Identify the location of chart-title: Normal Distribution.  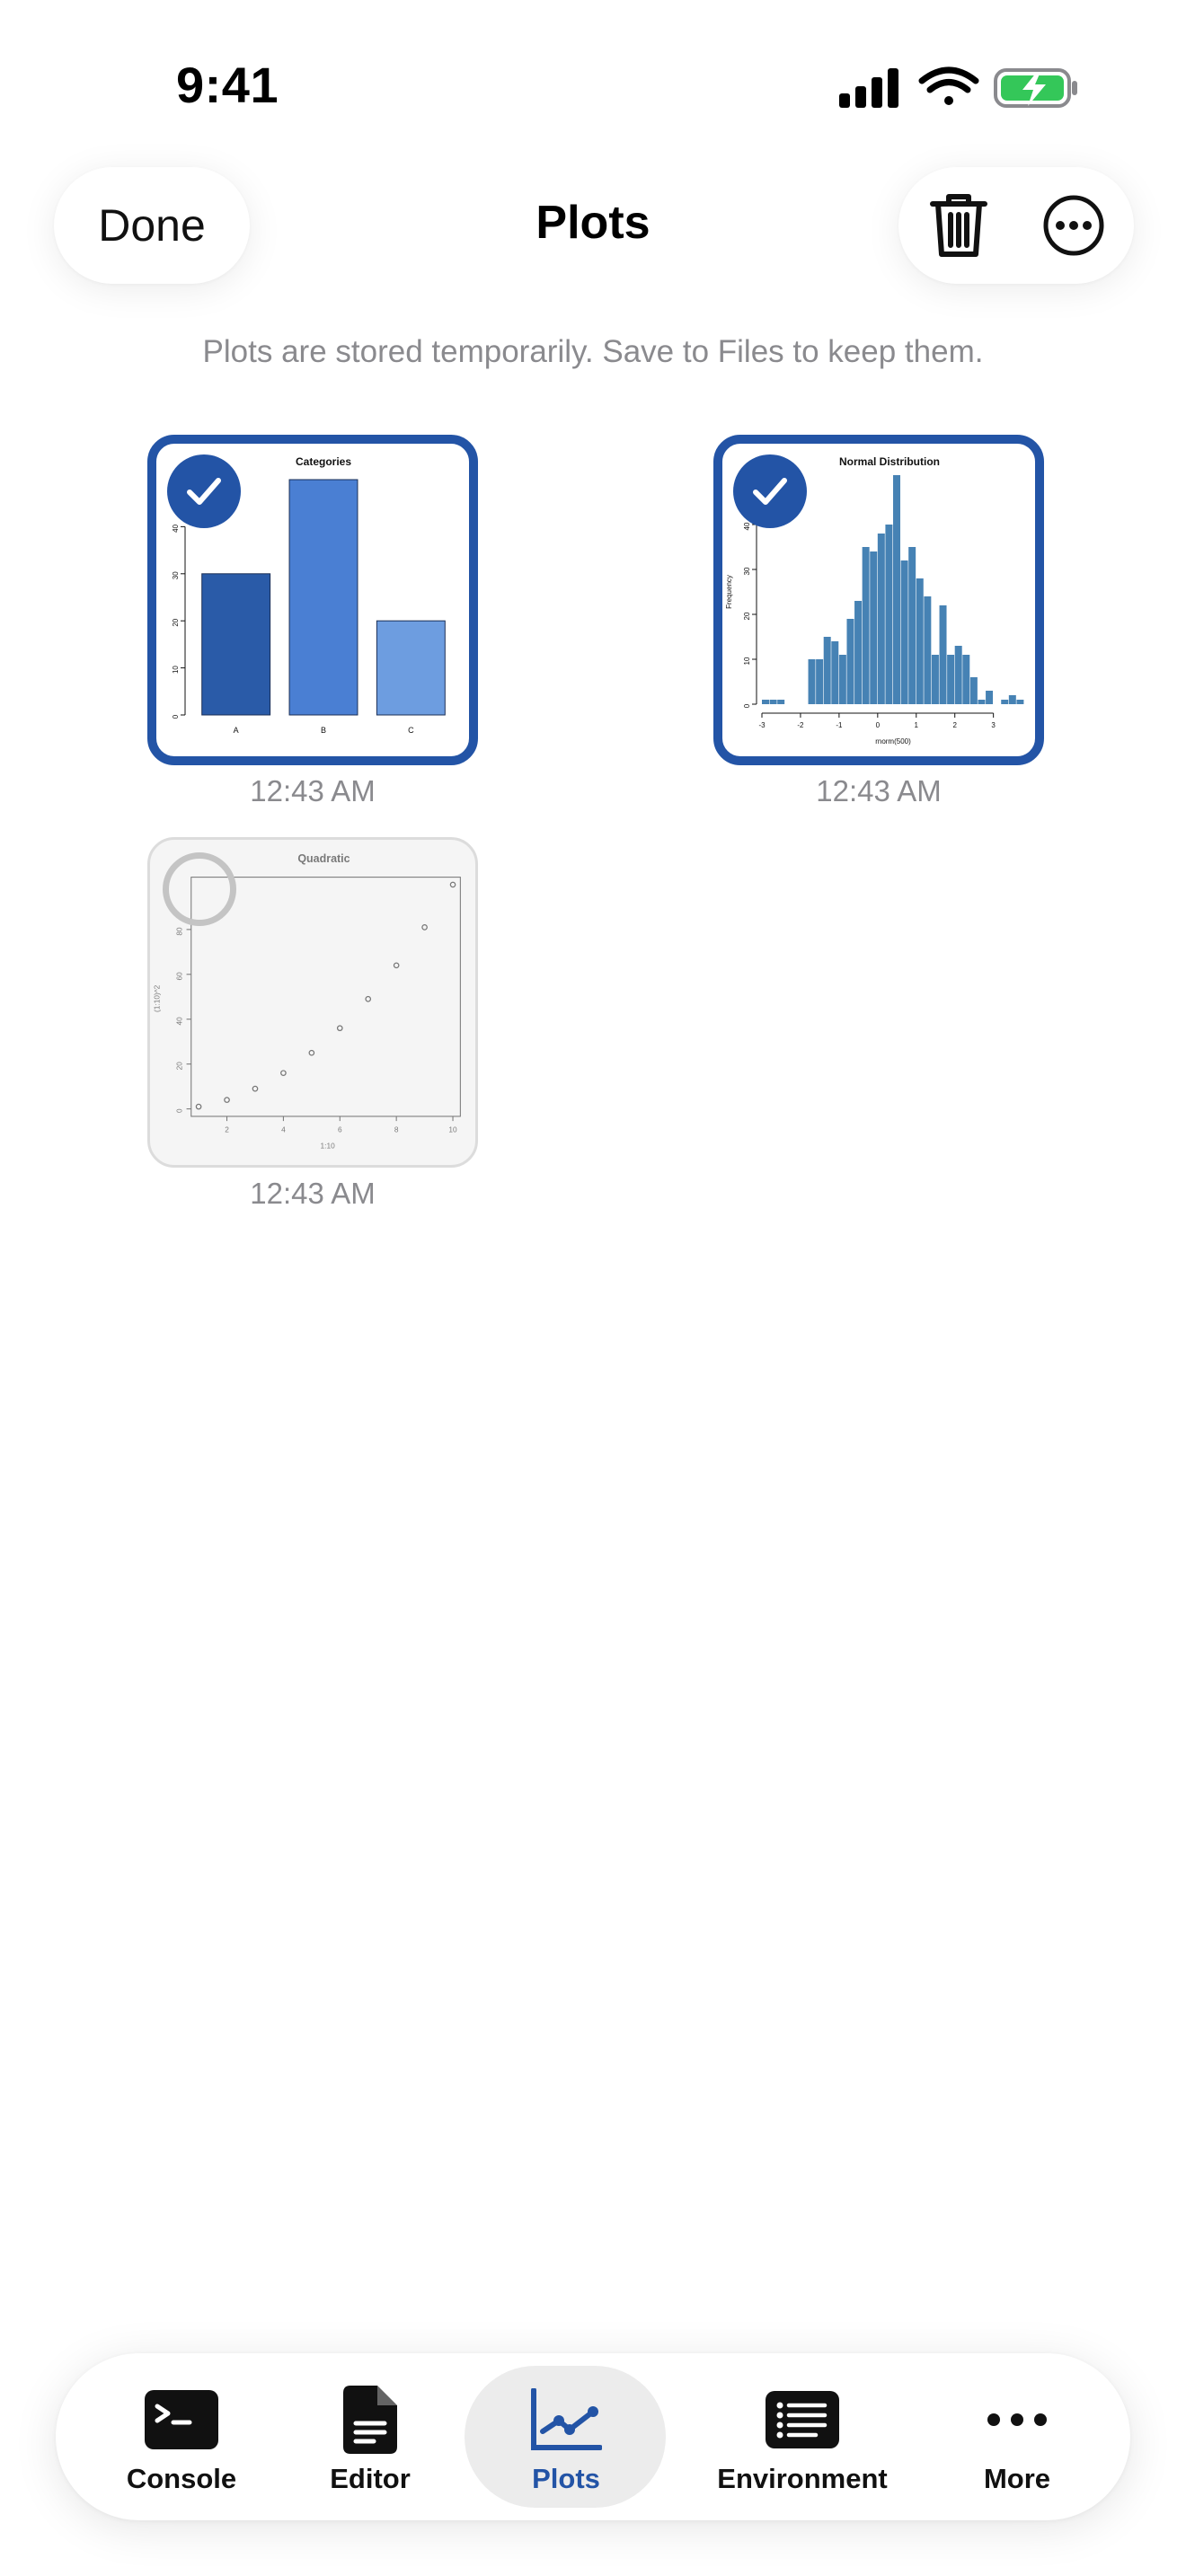
(889, 461).